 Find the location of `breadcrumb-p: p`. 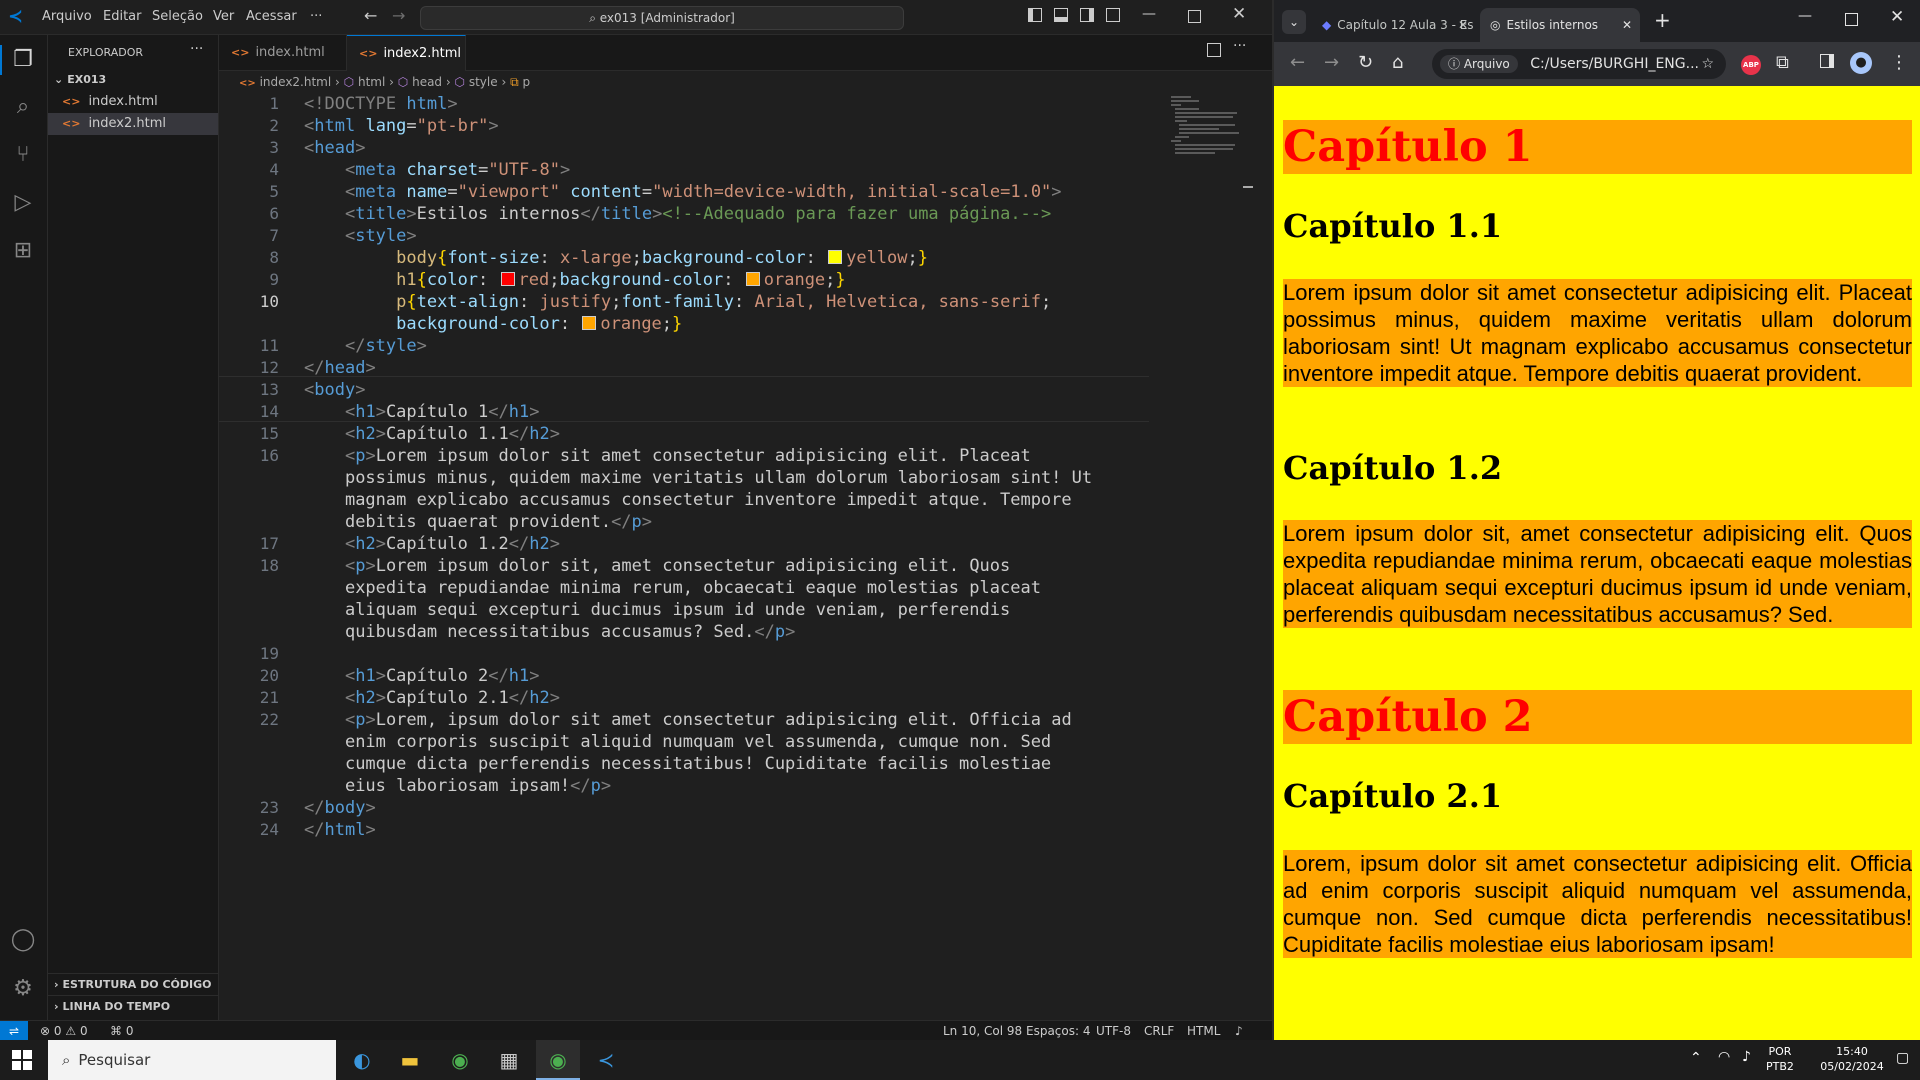

breadcrumb-p: p is located at coordinates (526, 82).